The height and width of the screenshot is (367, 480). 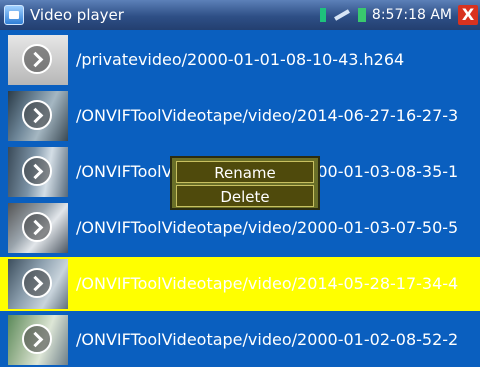 What do you see at coordinates (245, 172) in the screenshot?
I see `rename-menu-item: Rename` at bounding box center [245, 172].